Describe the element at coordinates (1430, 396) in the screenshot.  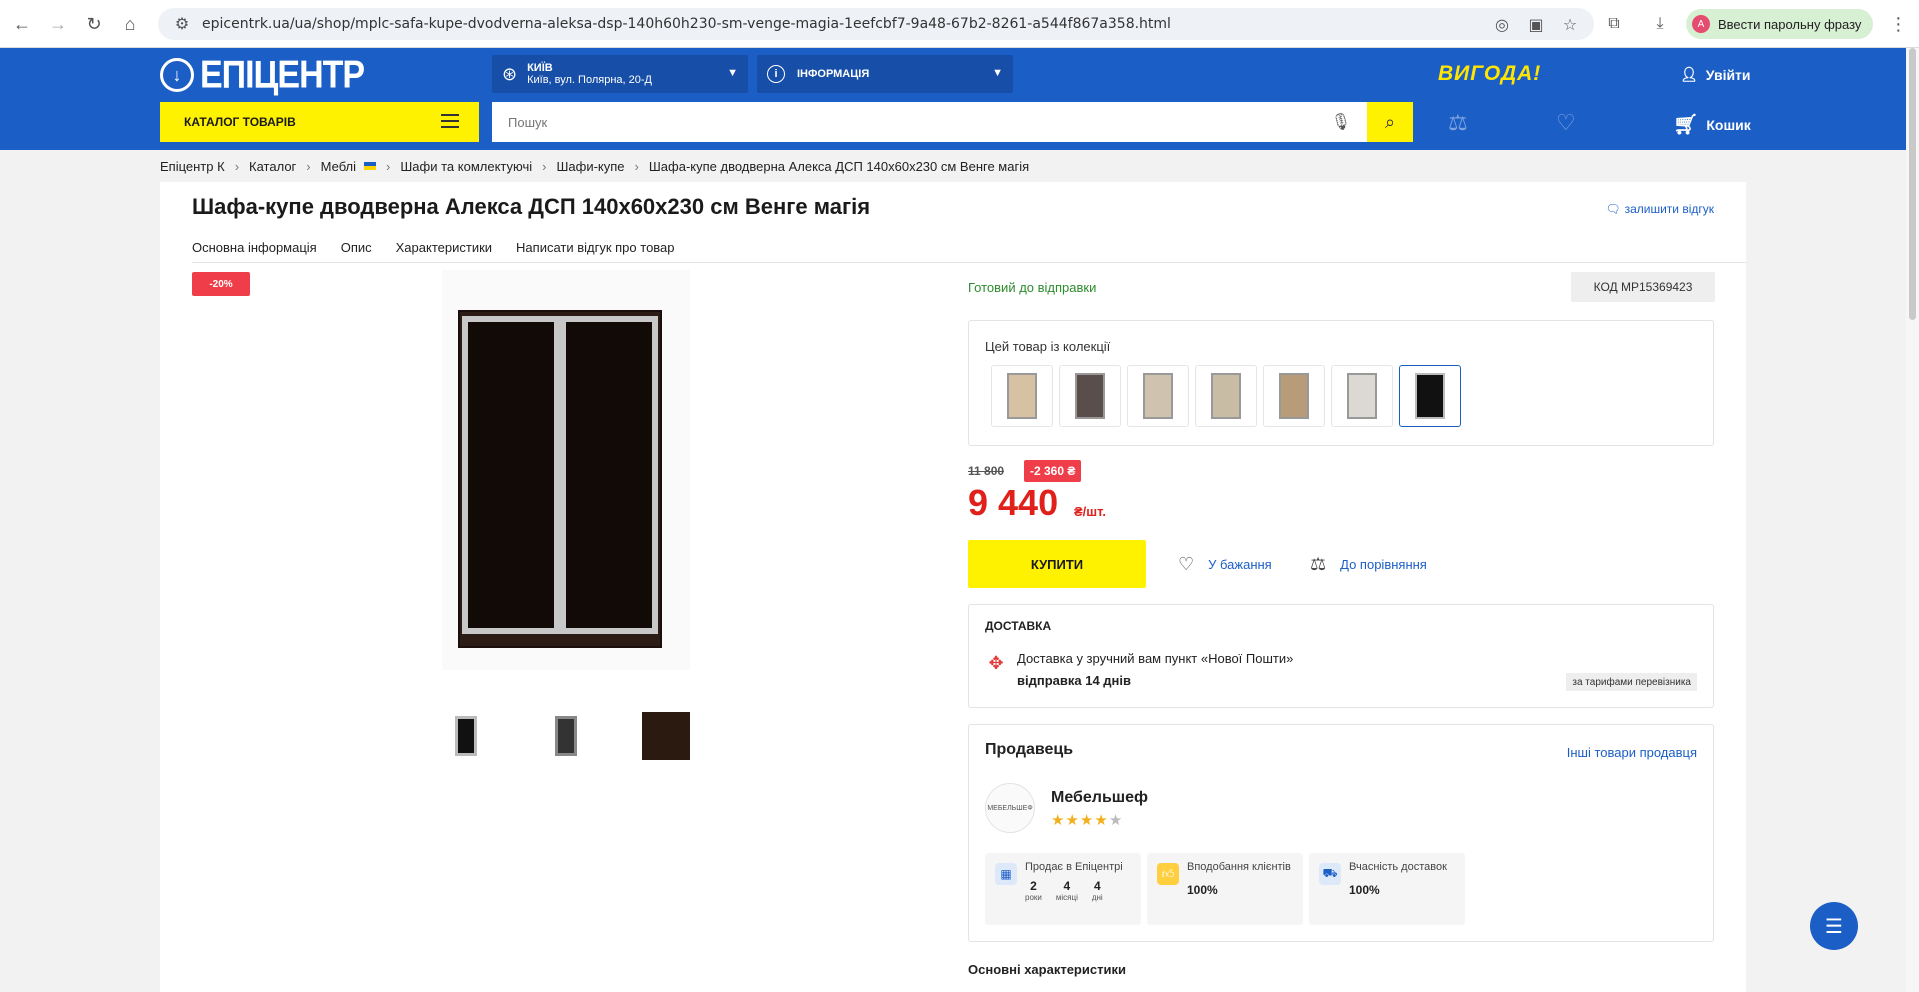
I see `collection-item-selected` at that location.